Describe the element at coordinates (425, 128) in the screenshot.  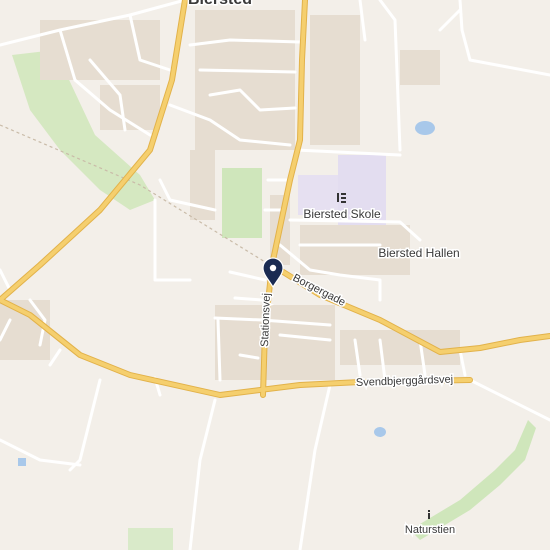
I see `pond` at that location.